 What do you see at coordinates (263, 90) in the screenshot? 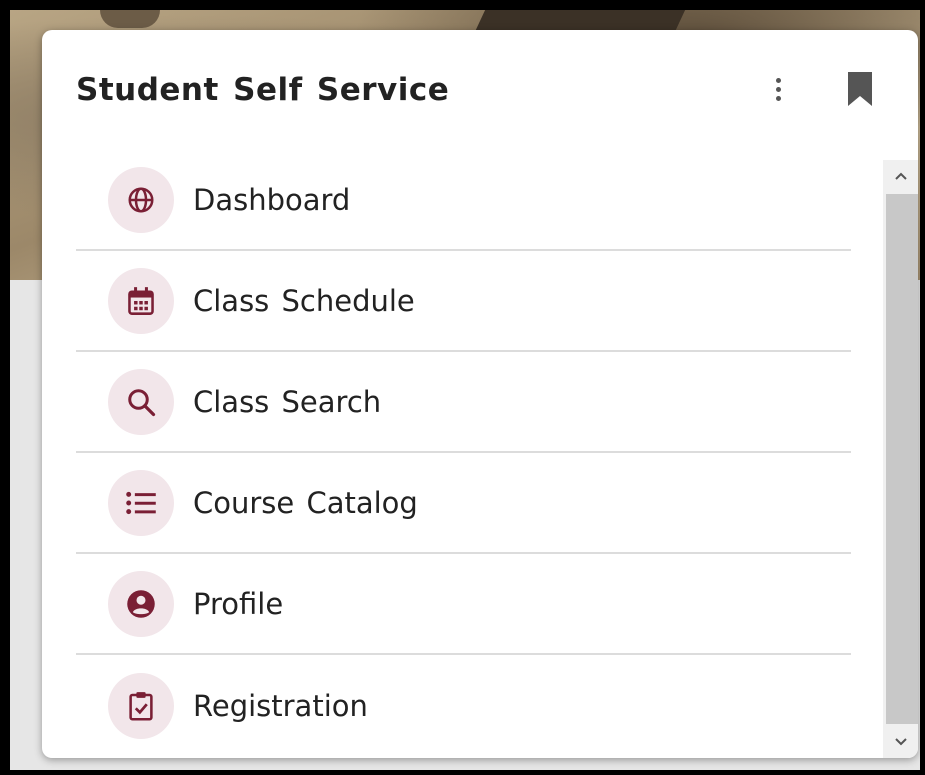
I see `card-title: Student Self Service` at bounding box center [263, 90].